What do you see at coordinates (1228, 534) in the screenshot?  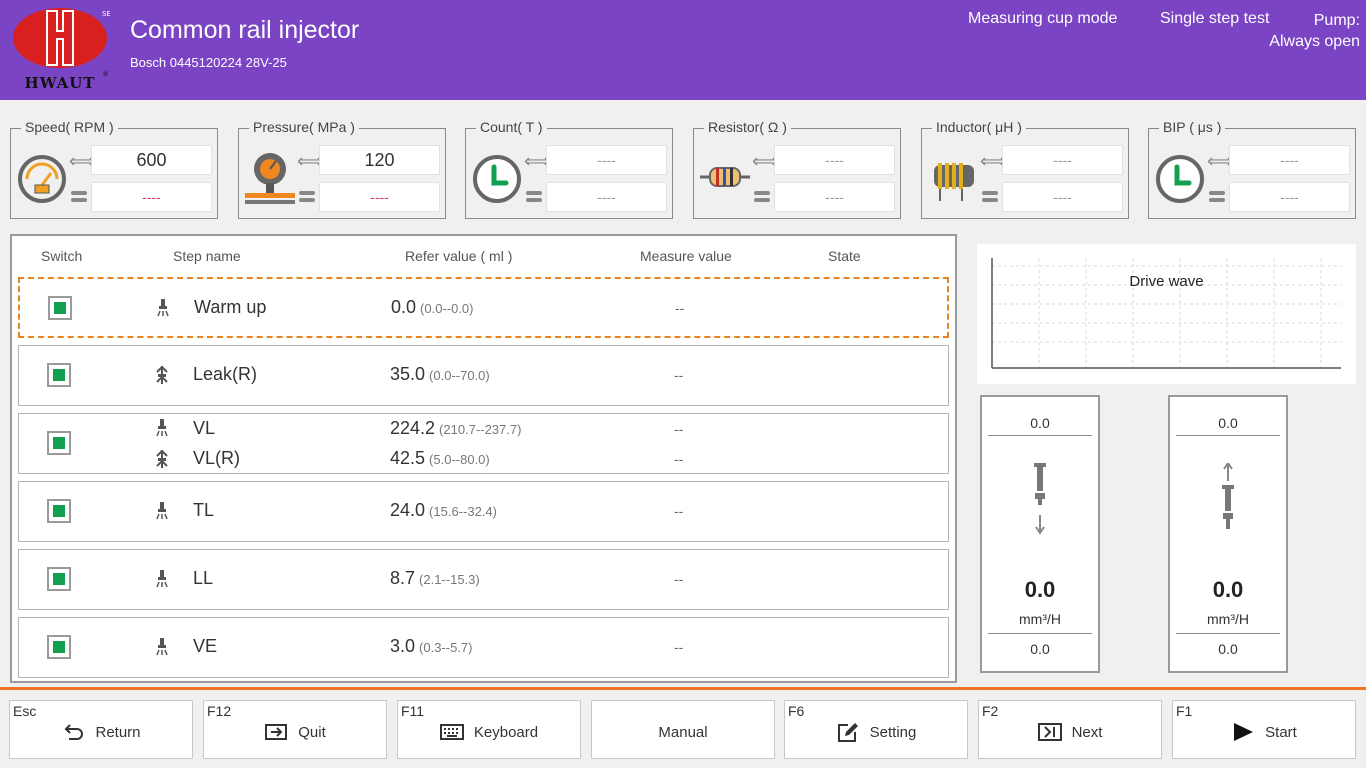 I see `return-flow-panel: 0.0 0.0 mm³/H 0.0` at bounding box center [1228, 534].